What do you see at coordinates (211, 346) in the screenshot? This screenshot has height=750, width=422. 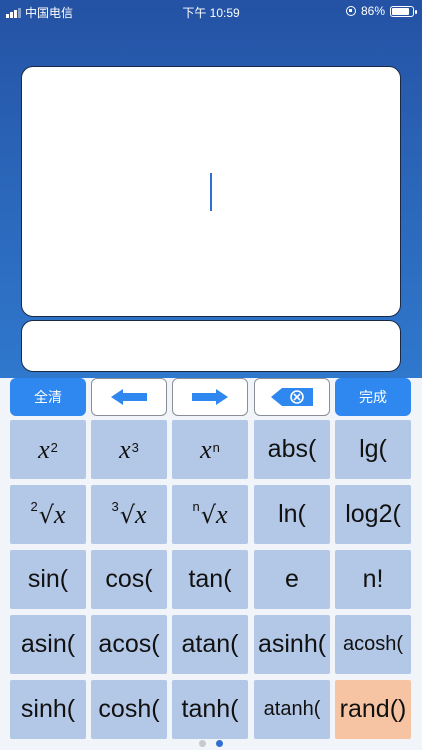 I see `result-display` at bounding box center [211, 346].